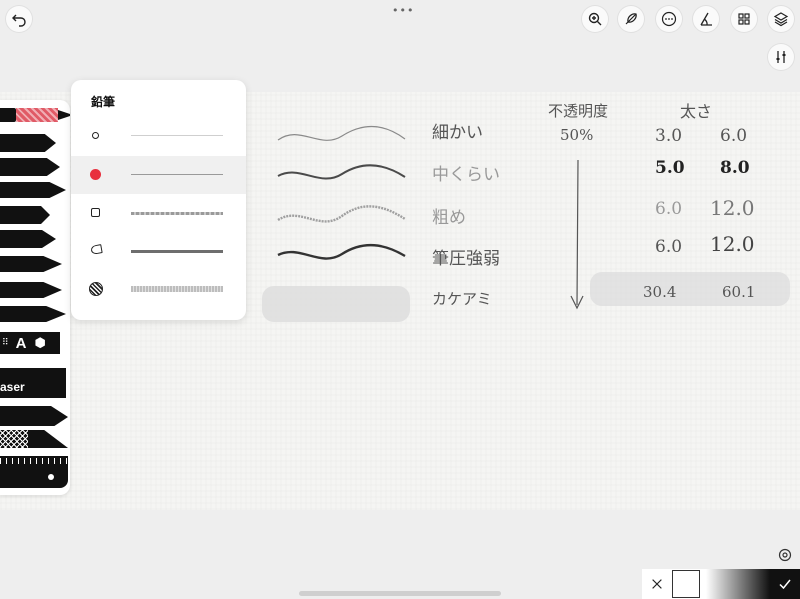  I want to click on more-button, so click(669, 19).